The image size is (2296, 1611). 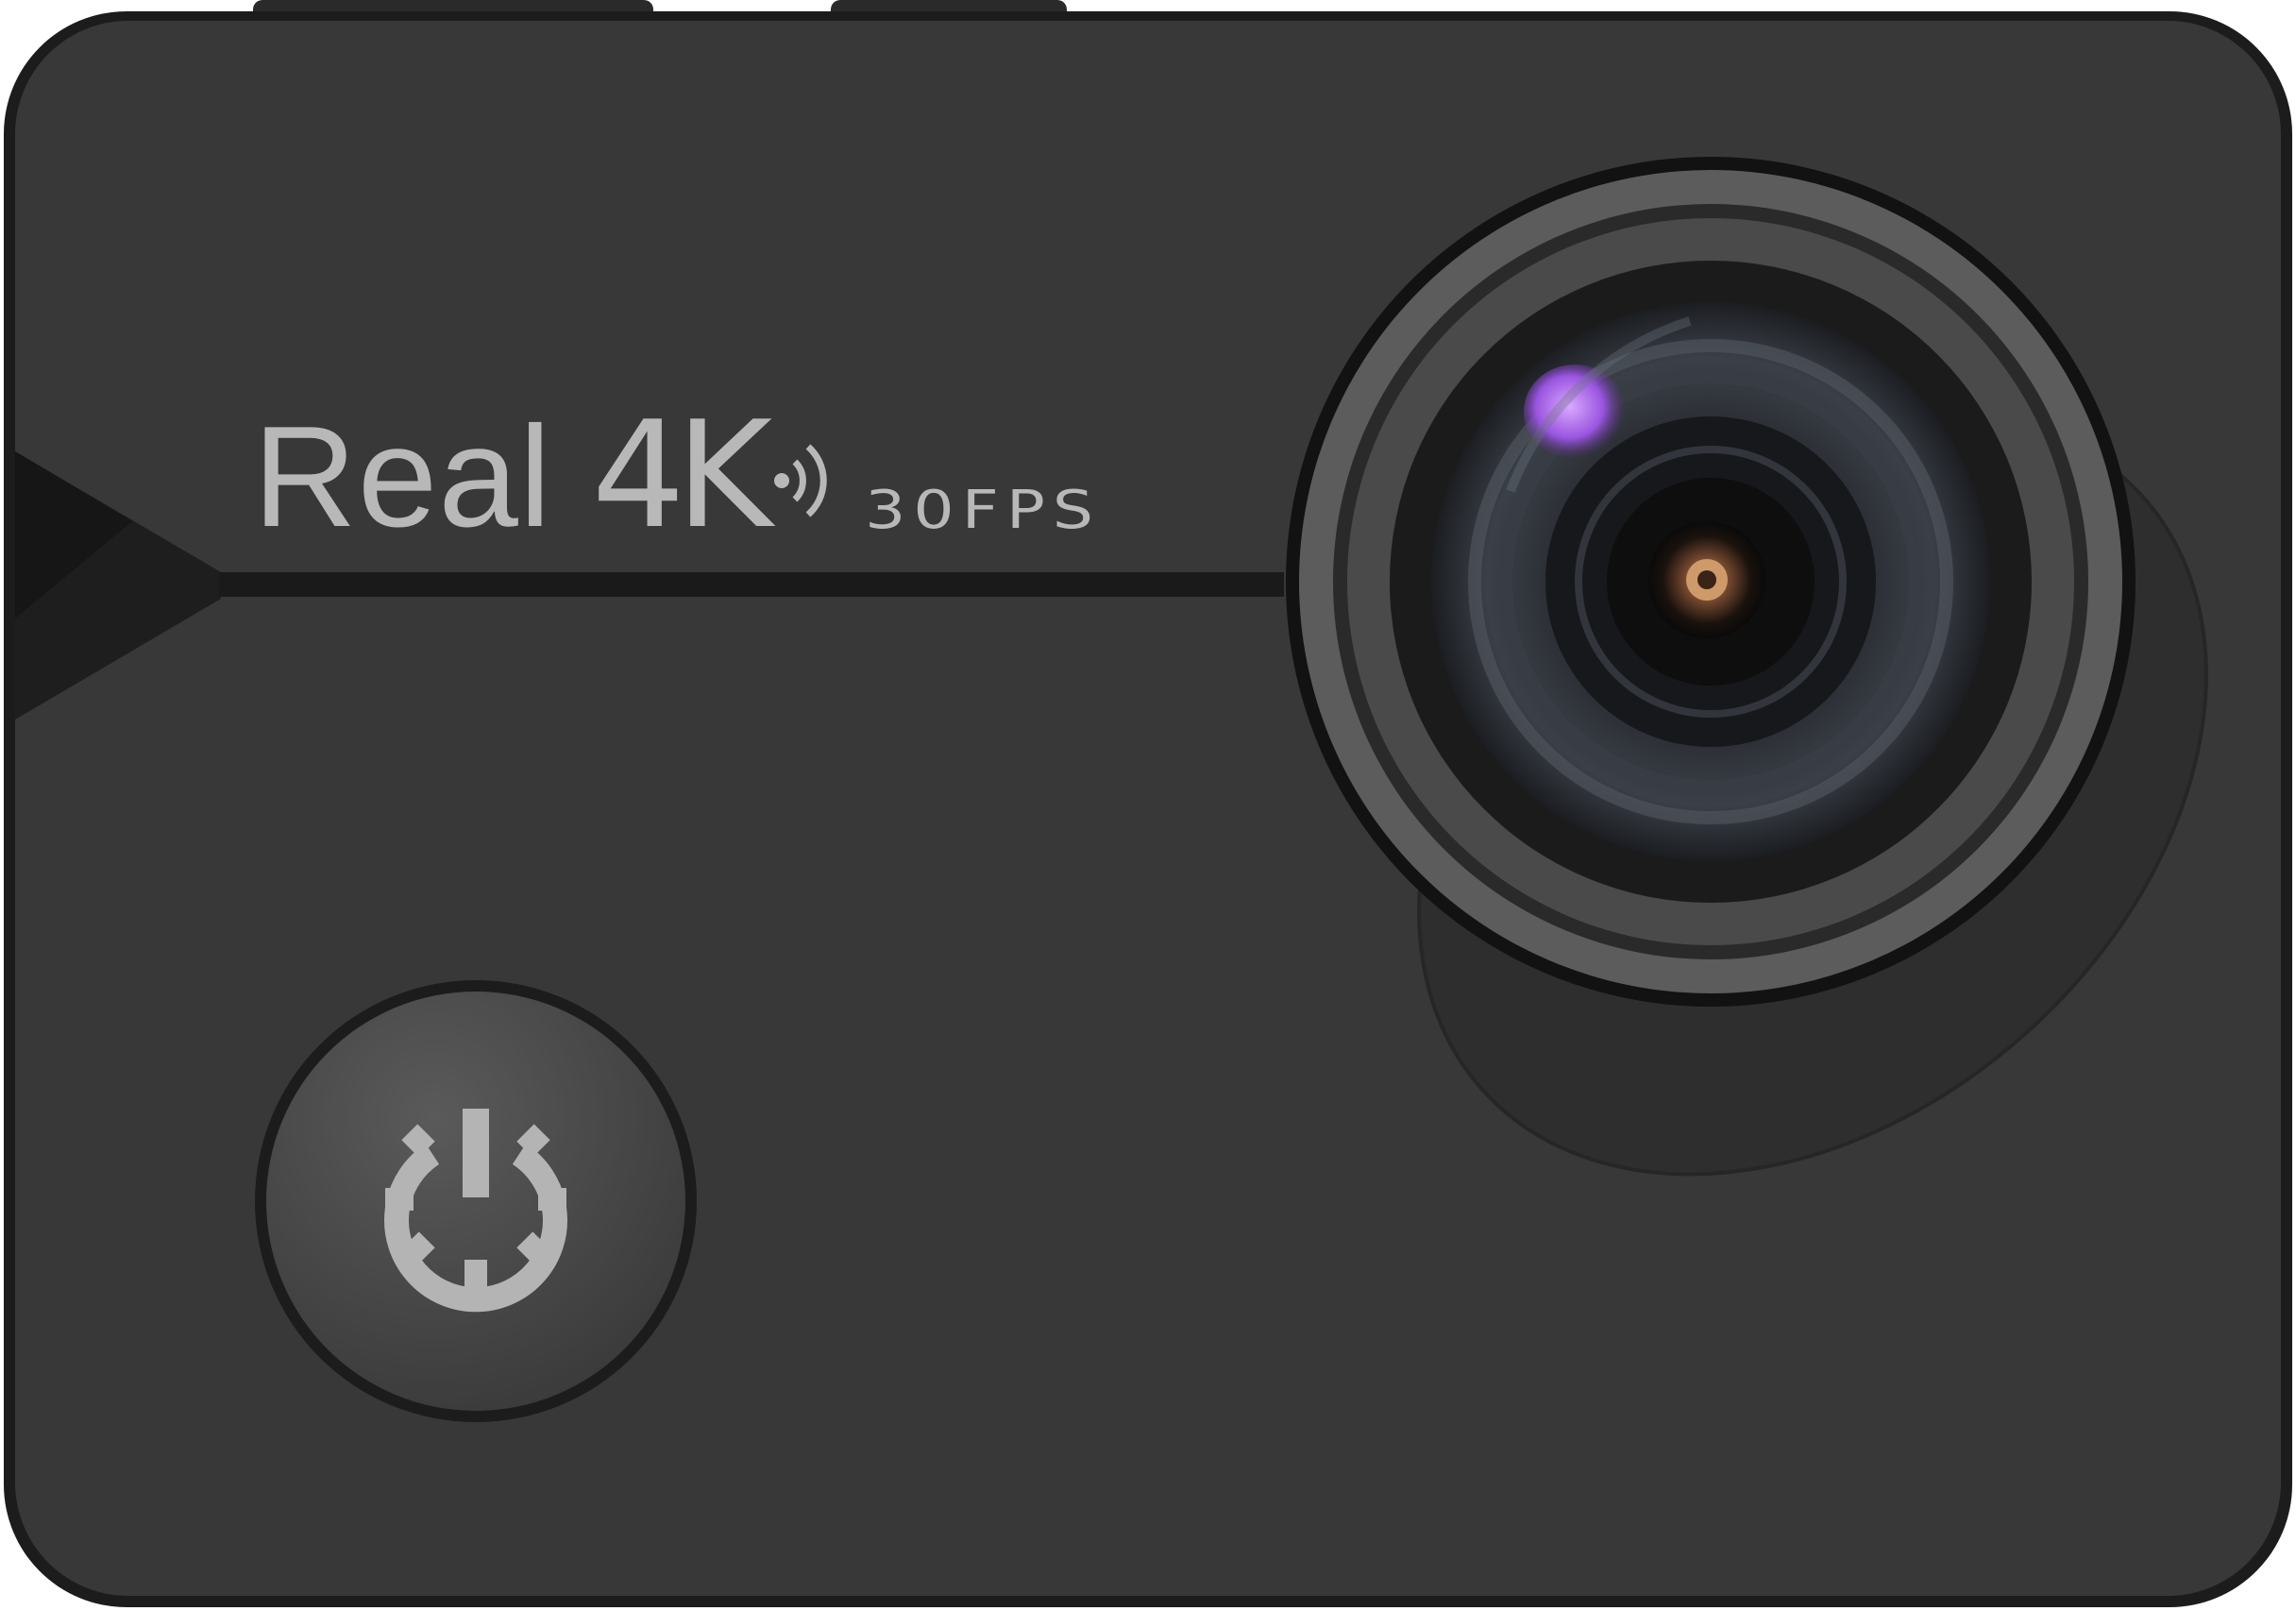 I want to click on frame-rate-text: 30FPS, so click(x=983, y=511).